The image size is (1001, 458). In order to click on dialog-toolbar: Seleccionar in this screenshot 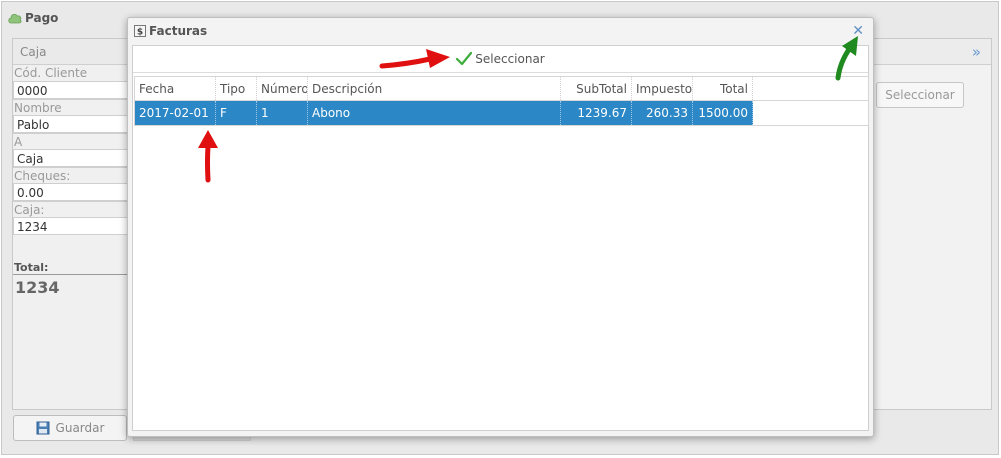, I will do `click(500, 59)`.